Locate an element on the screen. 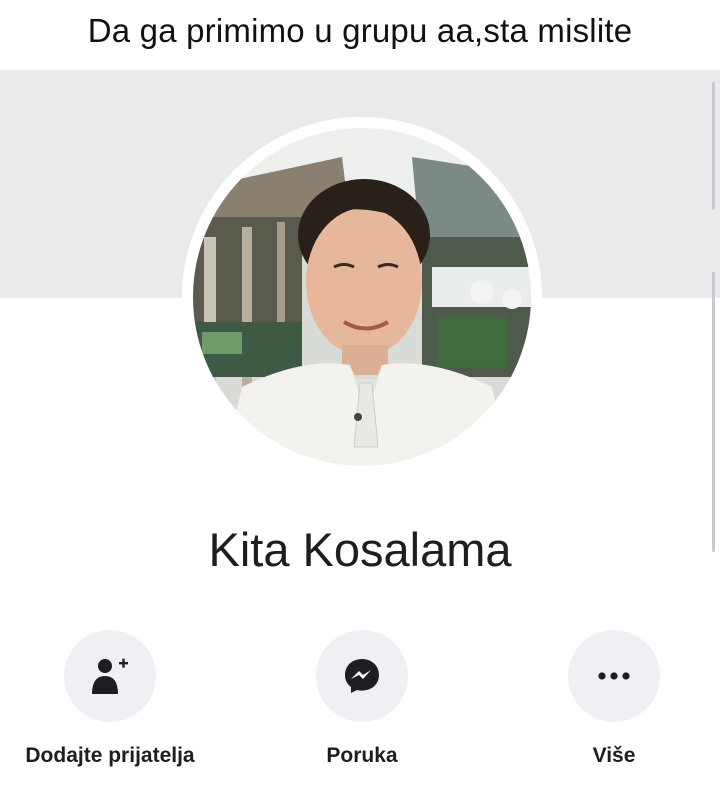  messenger-icon is located at coordinates (362, 676).